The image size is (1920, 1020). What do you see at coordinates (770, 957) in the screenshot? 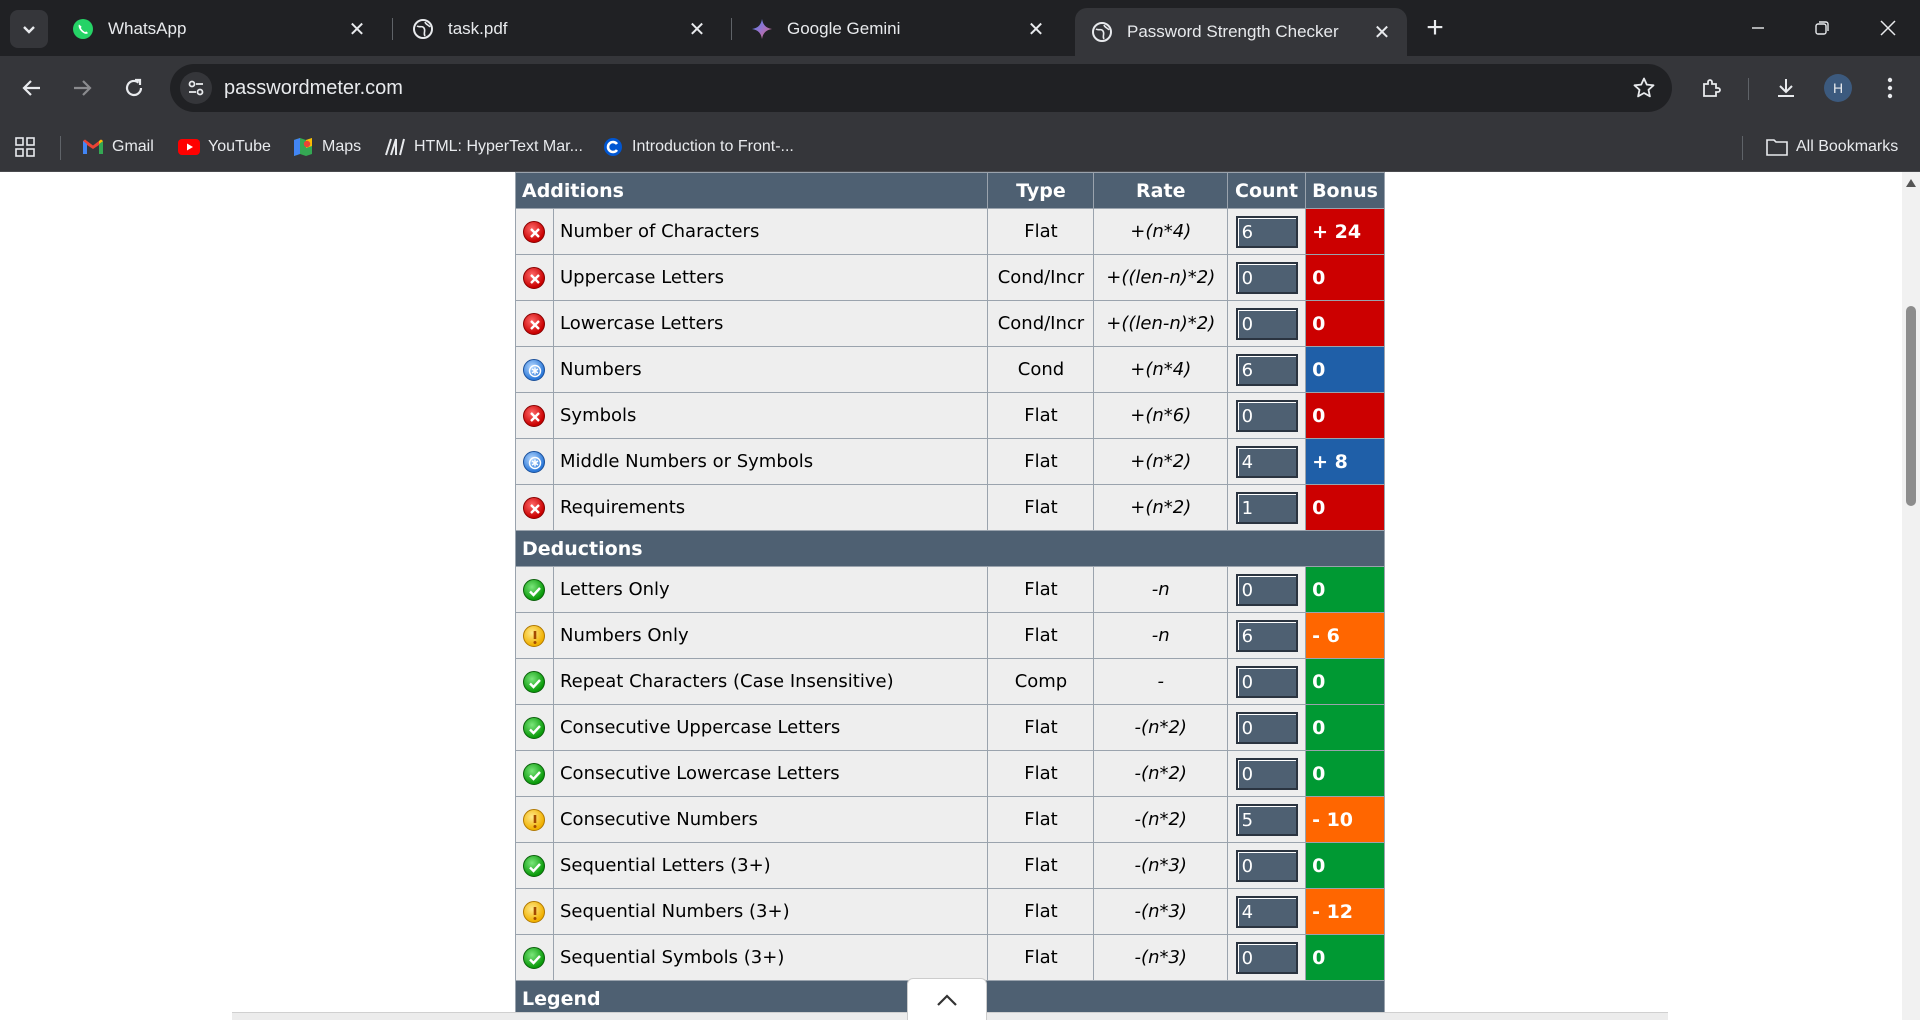
I see `criterion-name: Sequential Symbols (3+)` at bounding box center [770, 957].